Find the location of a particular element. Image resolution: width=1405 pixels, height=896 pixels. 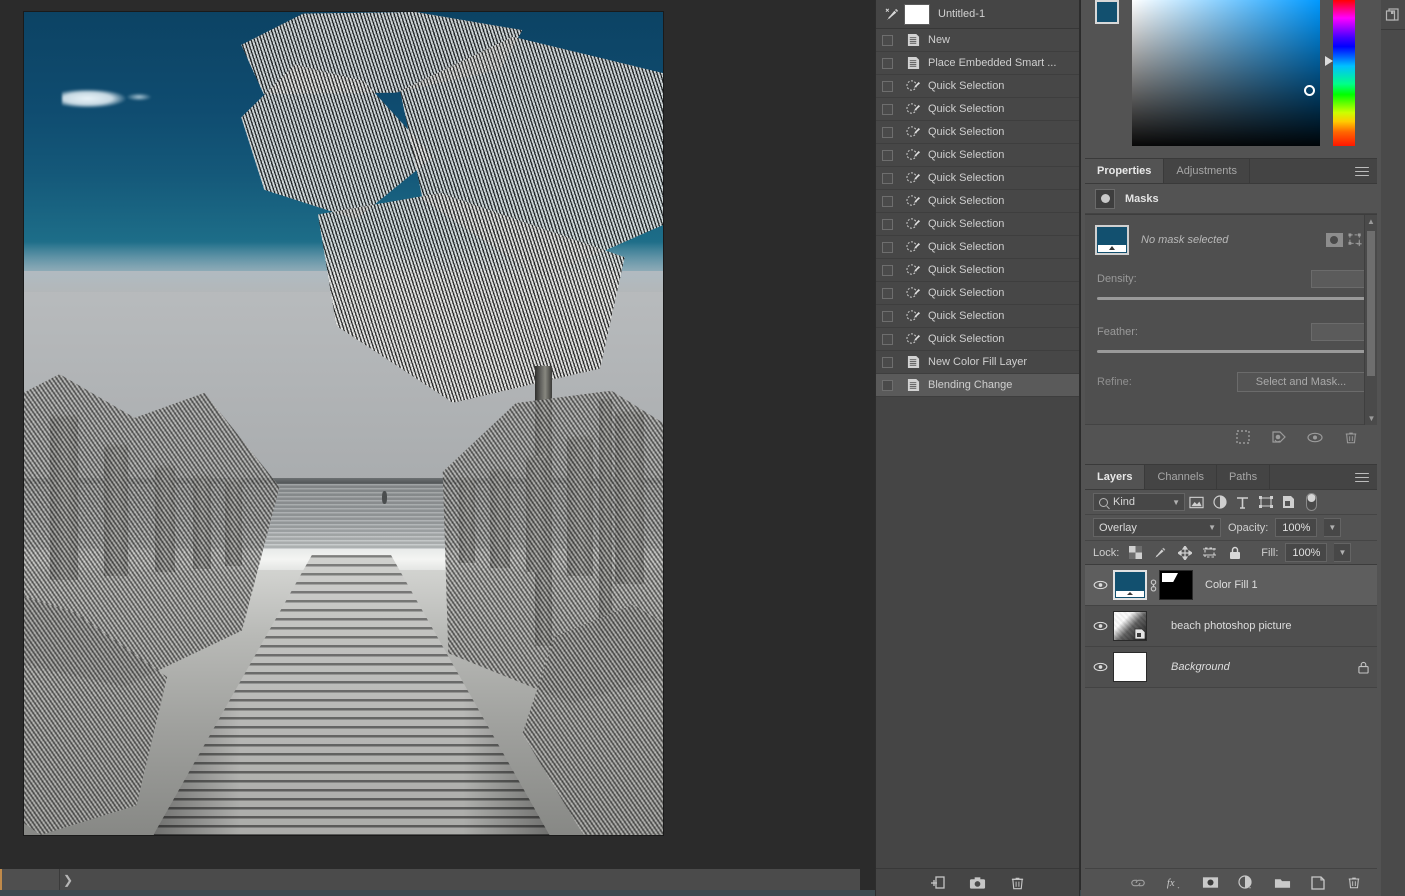

hue-slider-marker-icon is located at coordinates (1329, 61).